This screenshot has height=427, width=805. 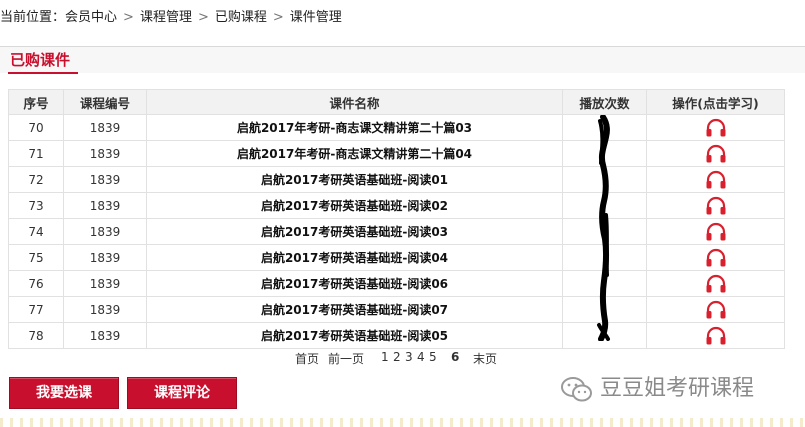 I want to click on table-row: 72 1839 启航2017考研英语基础班-阅读01, so click(x=396, y=179).